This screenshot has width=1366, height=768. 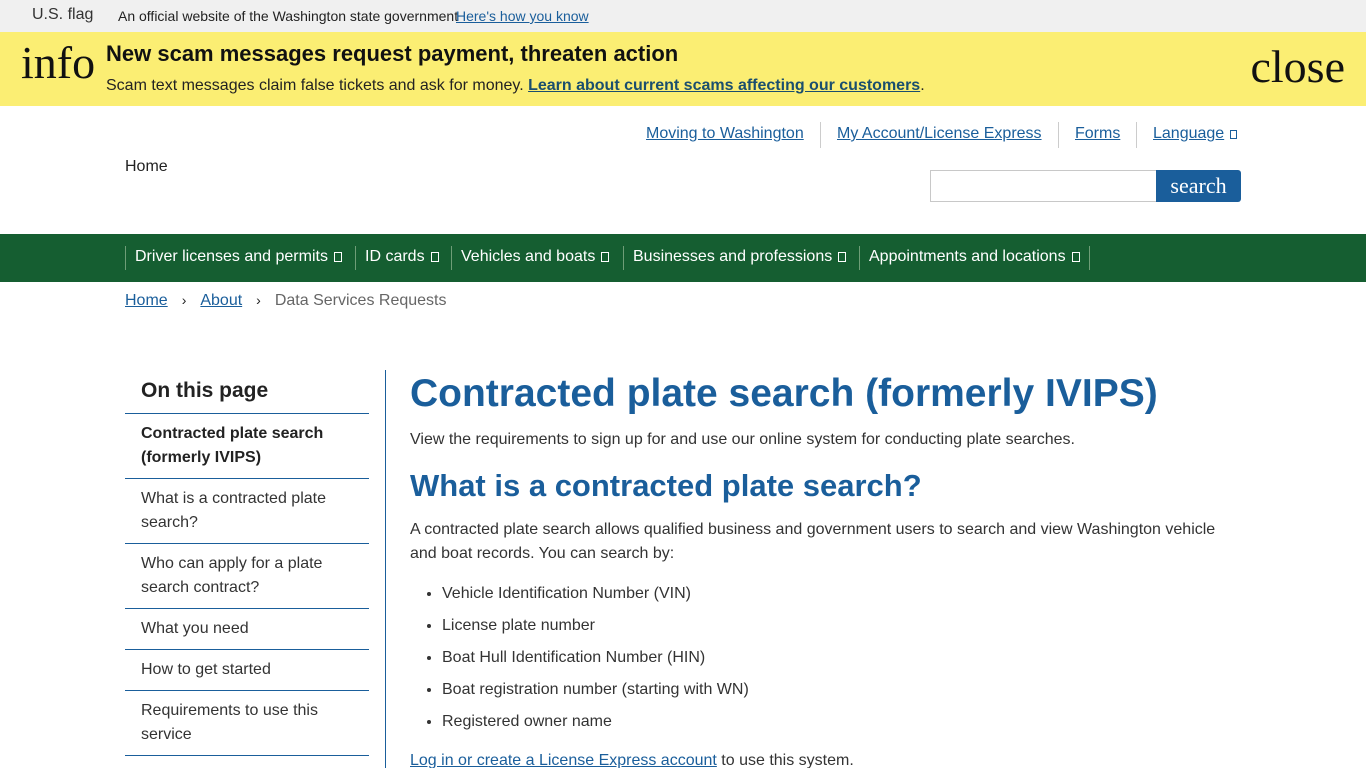 I want to click on breadcrumb-about: About, so click(x=221, y=300).